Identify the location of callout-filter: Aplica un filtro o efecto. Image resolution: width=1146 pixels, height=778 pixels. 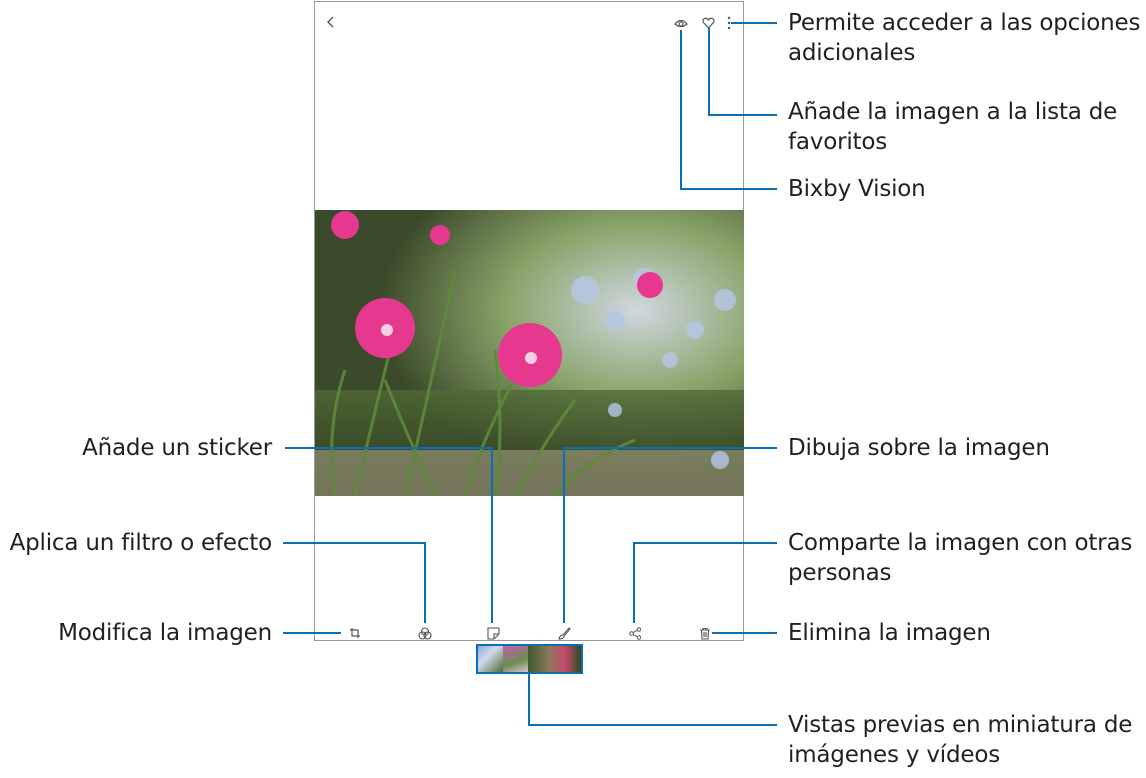
(141, 543).